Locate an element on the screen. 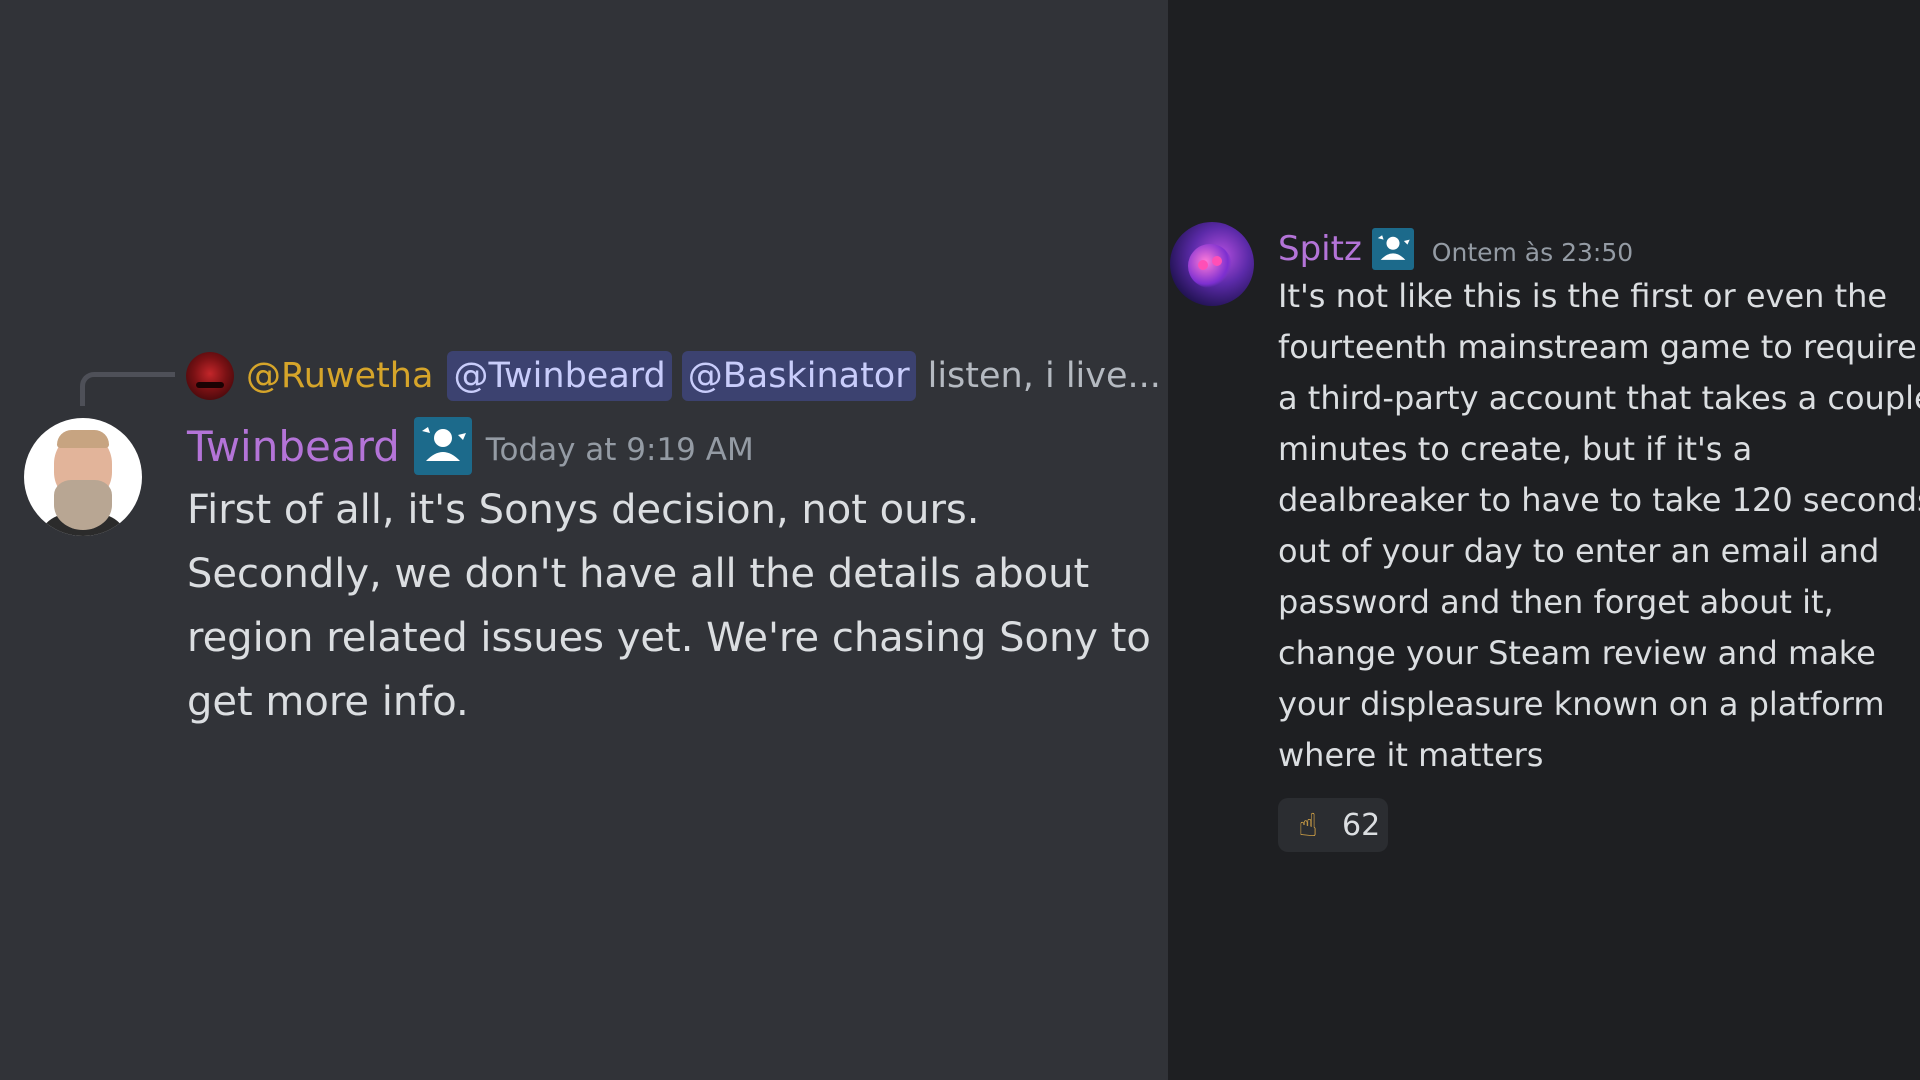 This screenshot has width=1920, height=1080. message-line: out of your day to enter an email and is located at coordinates (1579, 551).